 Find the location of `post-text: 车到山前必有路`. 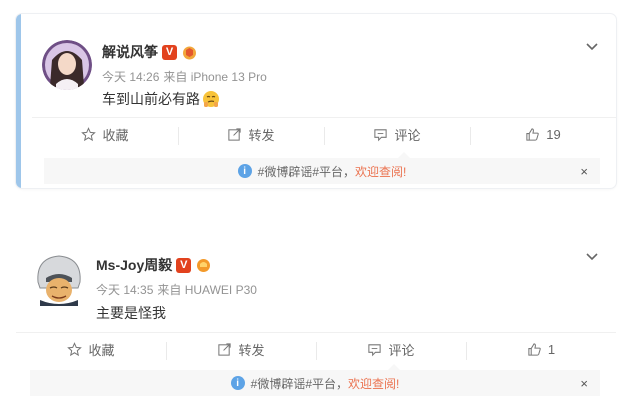

post-text: 车到山前必有路 is located at coordinates (161, 99).